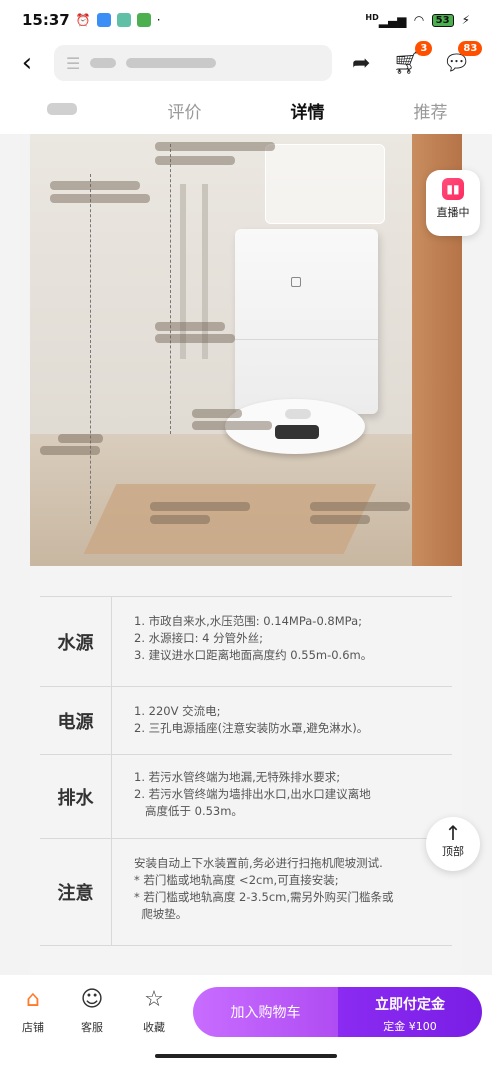 The height and width of the screenshot is (1066, 492). Describe the element at coordinates (410, 1005) in the screenshot. I see `pay-deposit-label: 立即付定金` at that location.